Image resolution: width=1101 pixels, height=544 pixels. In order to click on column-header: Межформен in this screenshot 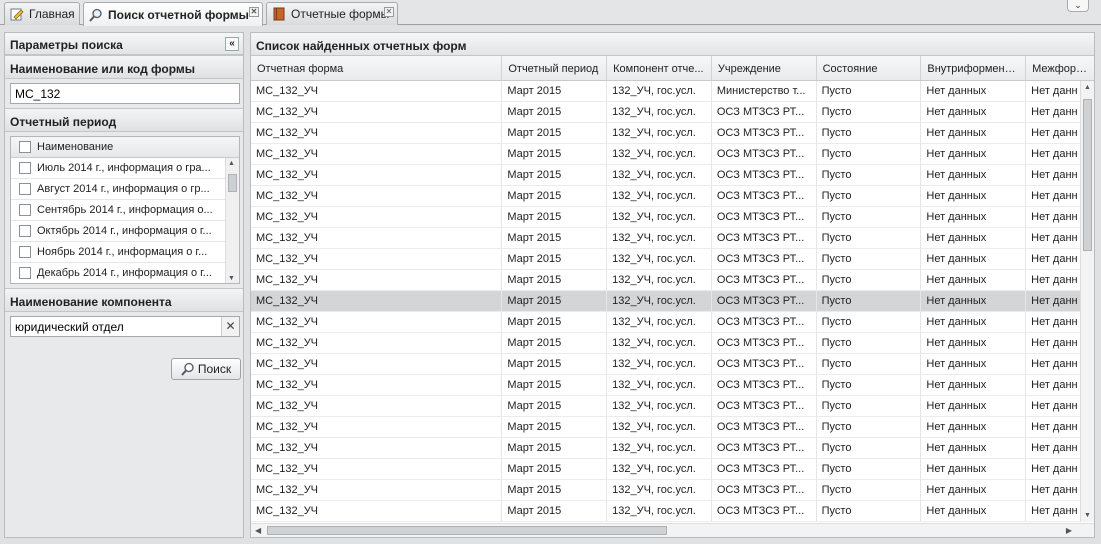, I will do `click(1060, 68)`.